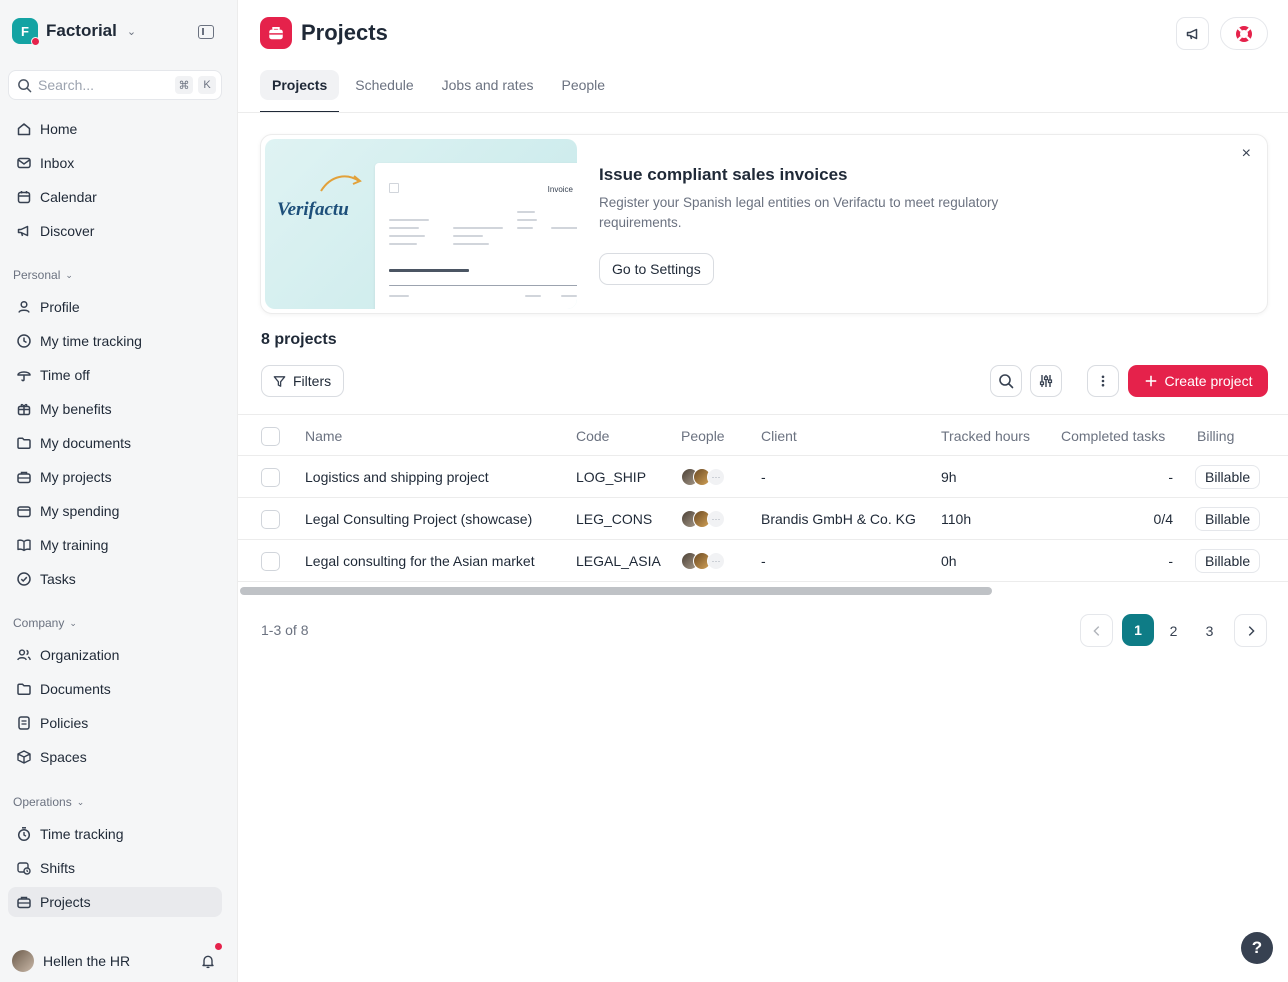  I want to click on sidebar-item-inbox: Inbox, so click(115, 163).